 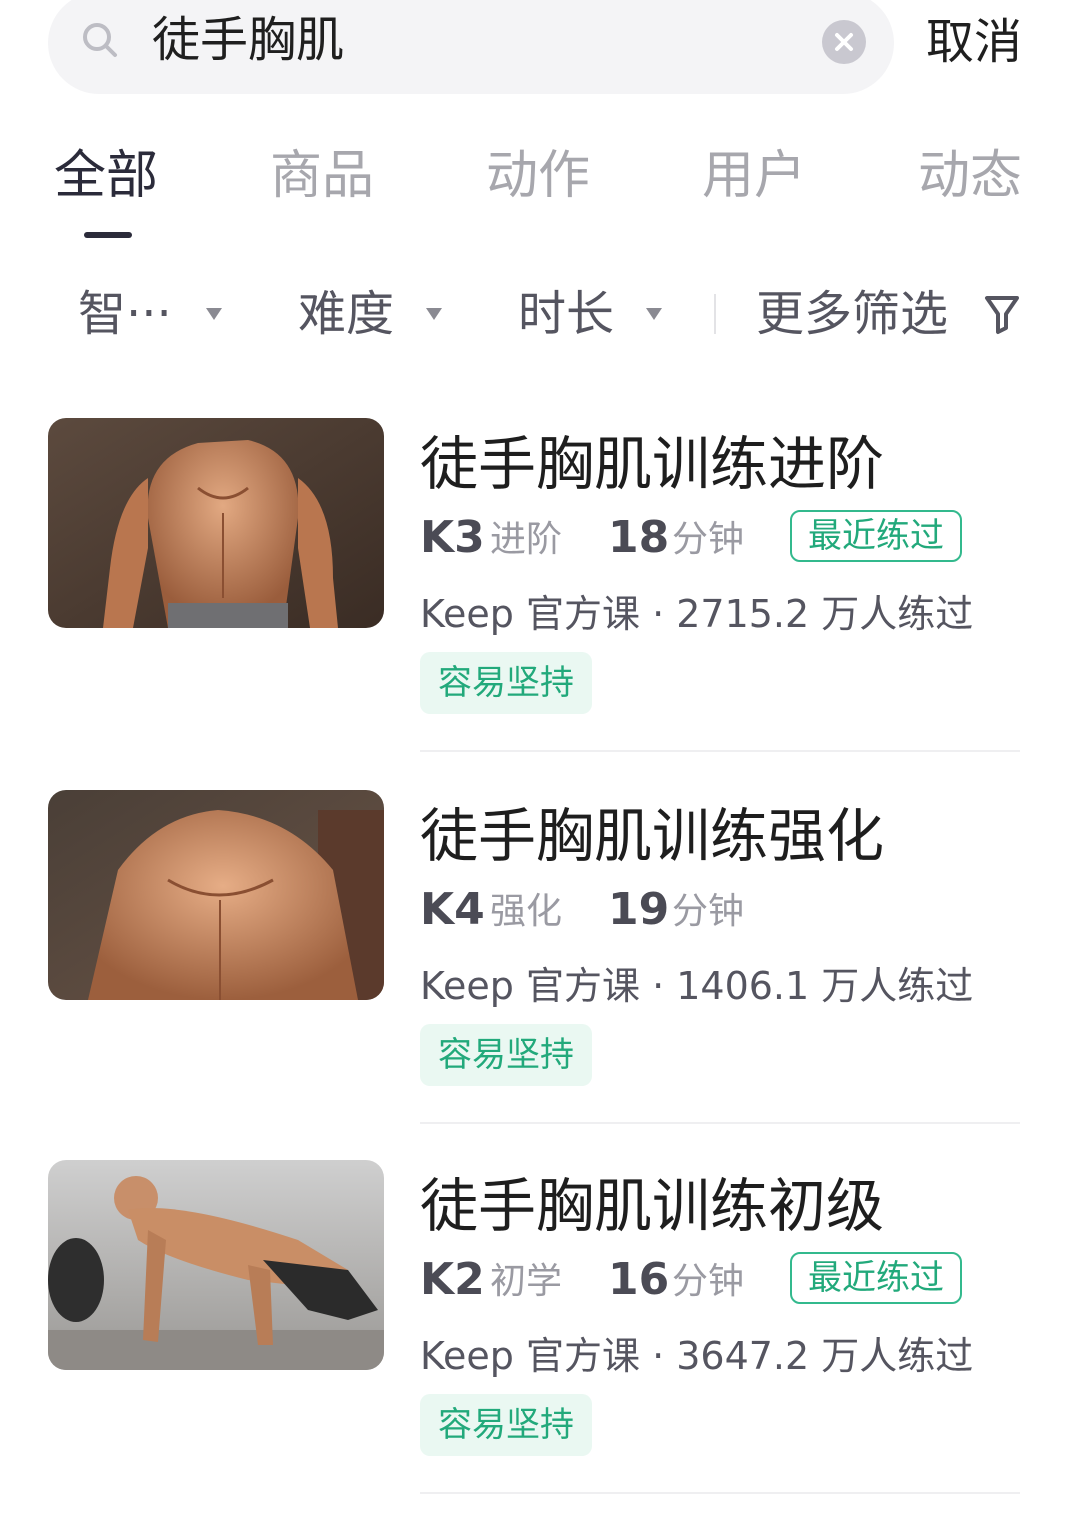 I want to click on level-code: K2, so click(x=452, y=1279).